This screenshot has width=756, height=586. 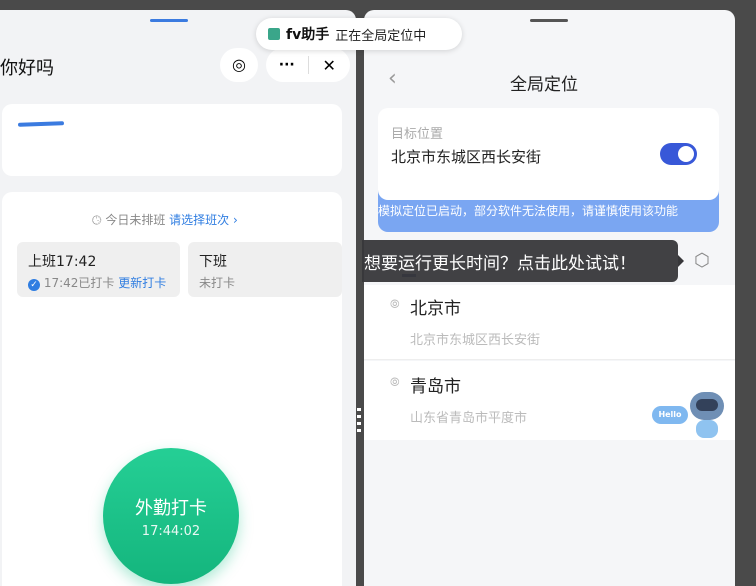 What do you see at coordinates (523, 261) in the screenshot?
I see `tooltip: 想要运行更长时间？点击此处试试！` at bounding box center [523, 261].